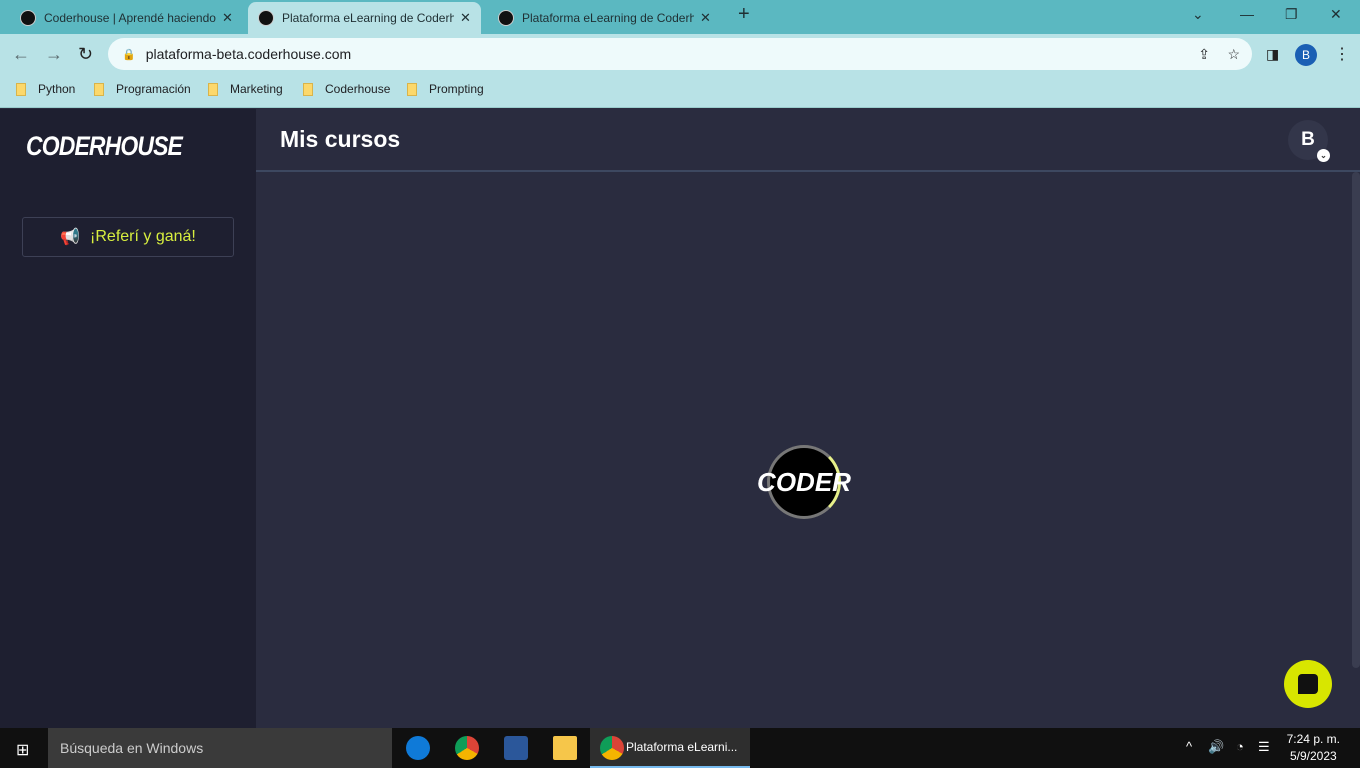 The height and width of the screenshot is (768, 1360). I want to click on volume-icon: 🔊, so click(1216, 747).